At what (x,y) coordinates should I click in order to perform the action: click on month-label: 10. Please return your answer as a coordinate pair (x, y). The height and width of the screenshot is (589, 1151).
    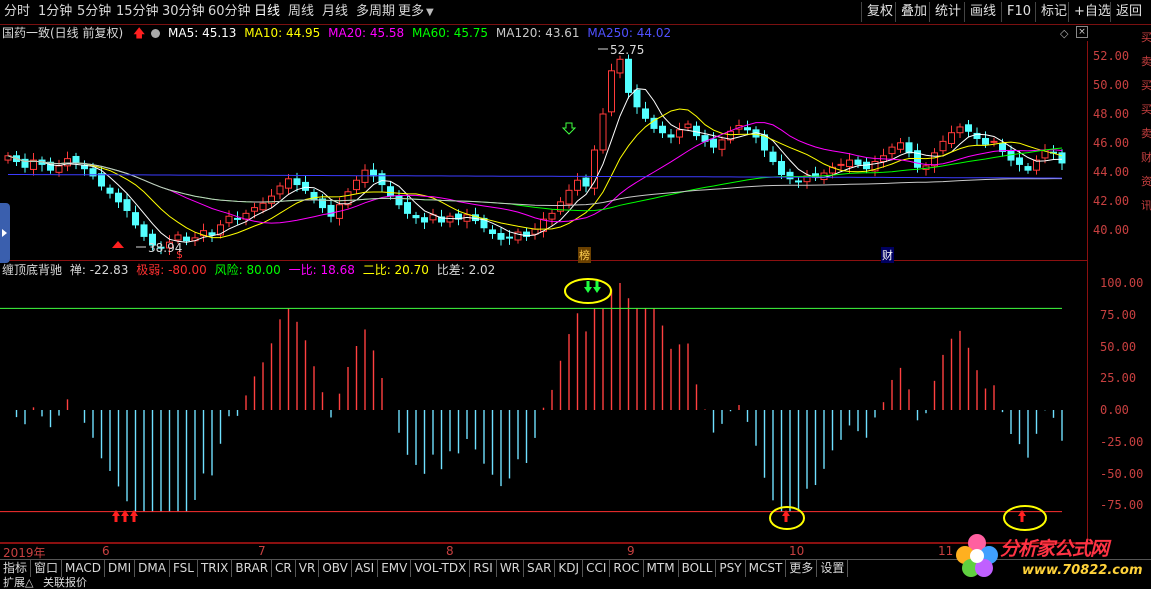
    Looking at the image, I should click on (797, 551).